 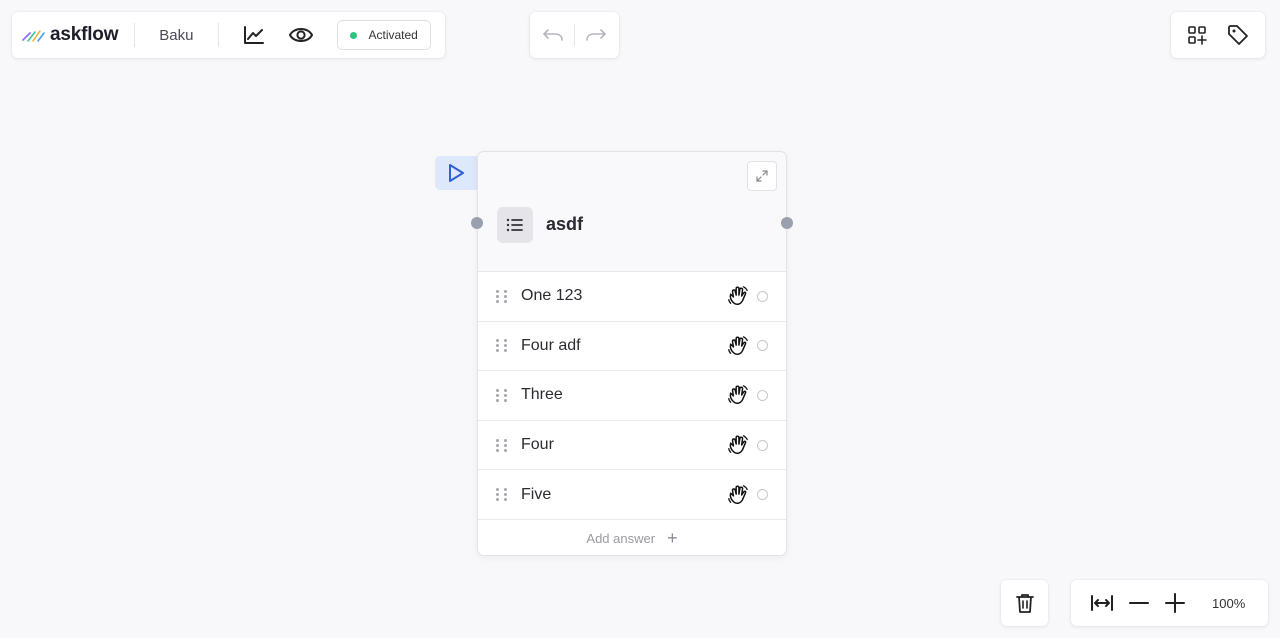 I want to click on list-icon, so click(x=514, y=225).